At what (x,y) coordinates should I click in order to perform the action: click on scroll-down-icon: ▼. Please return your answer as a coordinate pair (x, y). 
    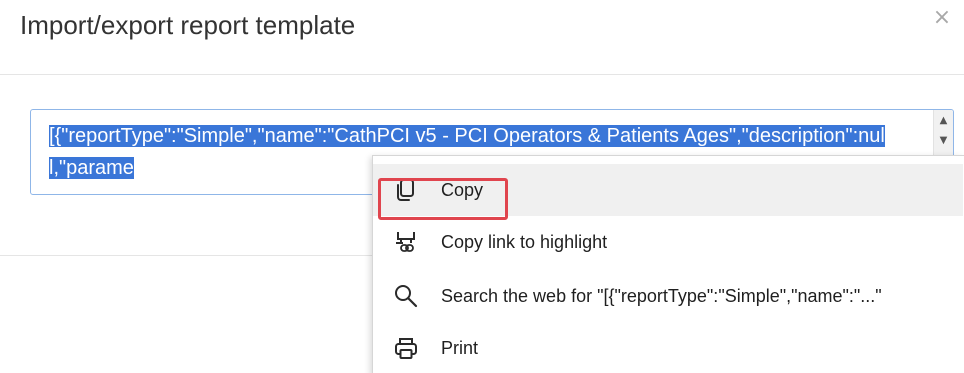
    Looking at the image, I should click on (943, 141).